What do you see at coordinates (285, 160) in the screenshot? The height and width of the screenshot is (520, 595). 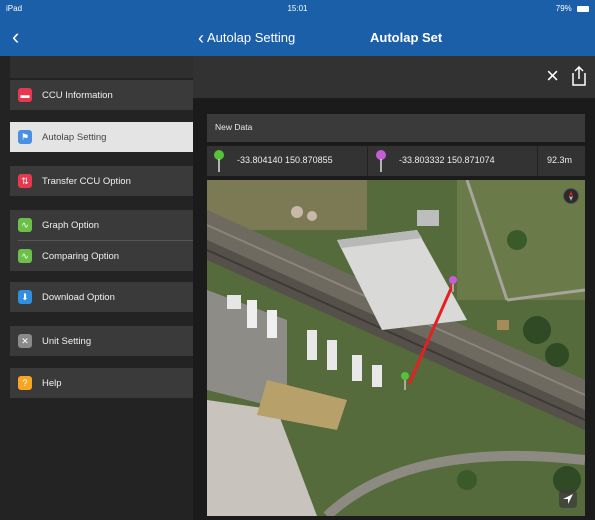 I see `start-coordinate: -33.804140 150.870855` at bounding box center [285, 160].